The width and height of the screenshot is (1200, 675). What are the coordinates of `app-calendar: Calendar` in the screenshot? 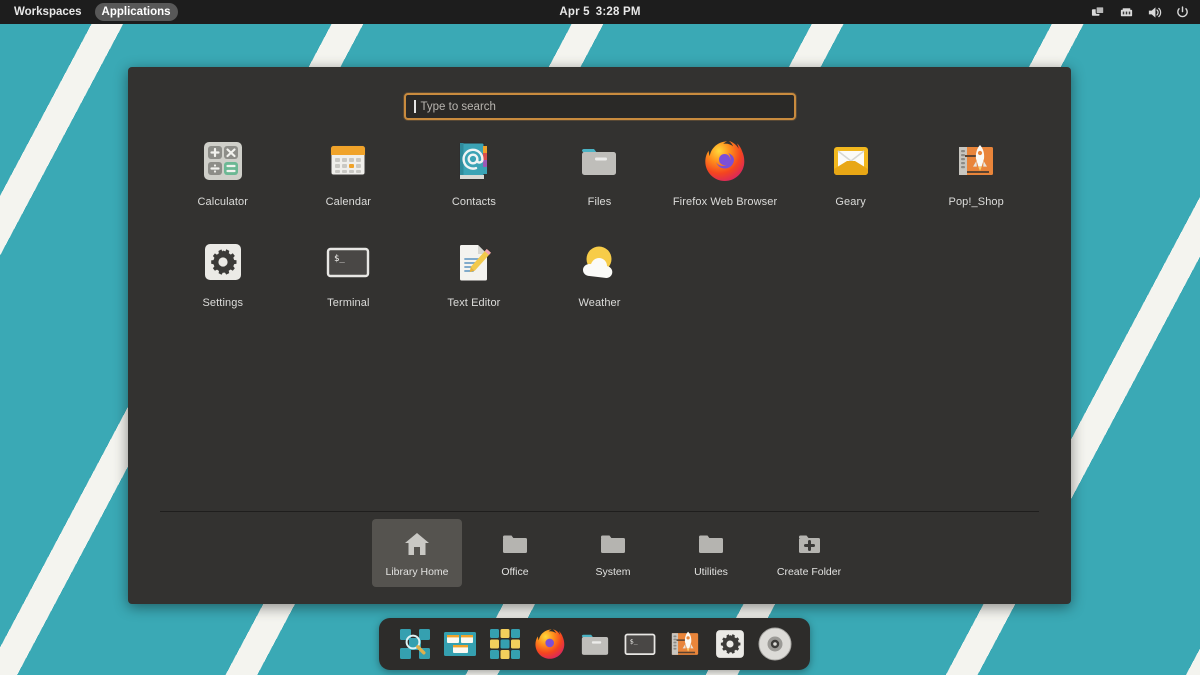 It's located at (349, 172).